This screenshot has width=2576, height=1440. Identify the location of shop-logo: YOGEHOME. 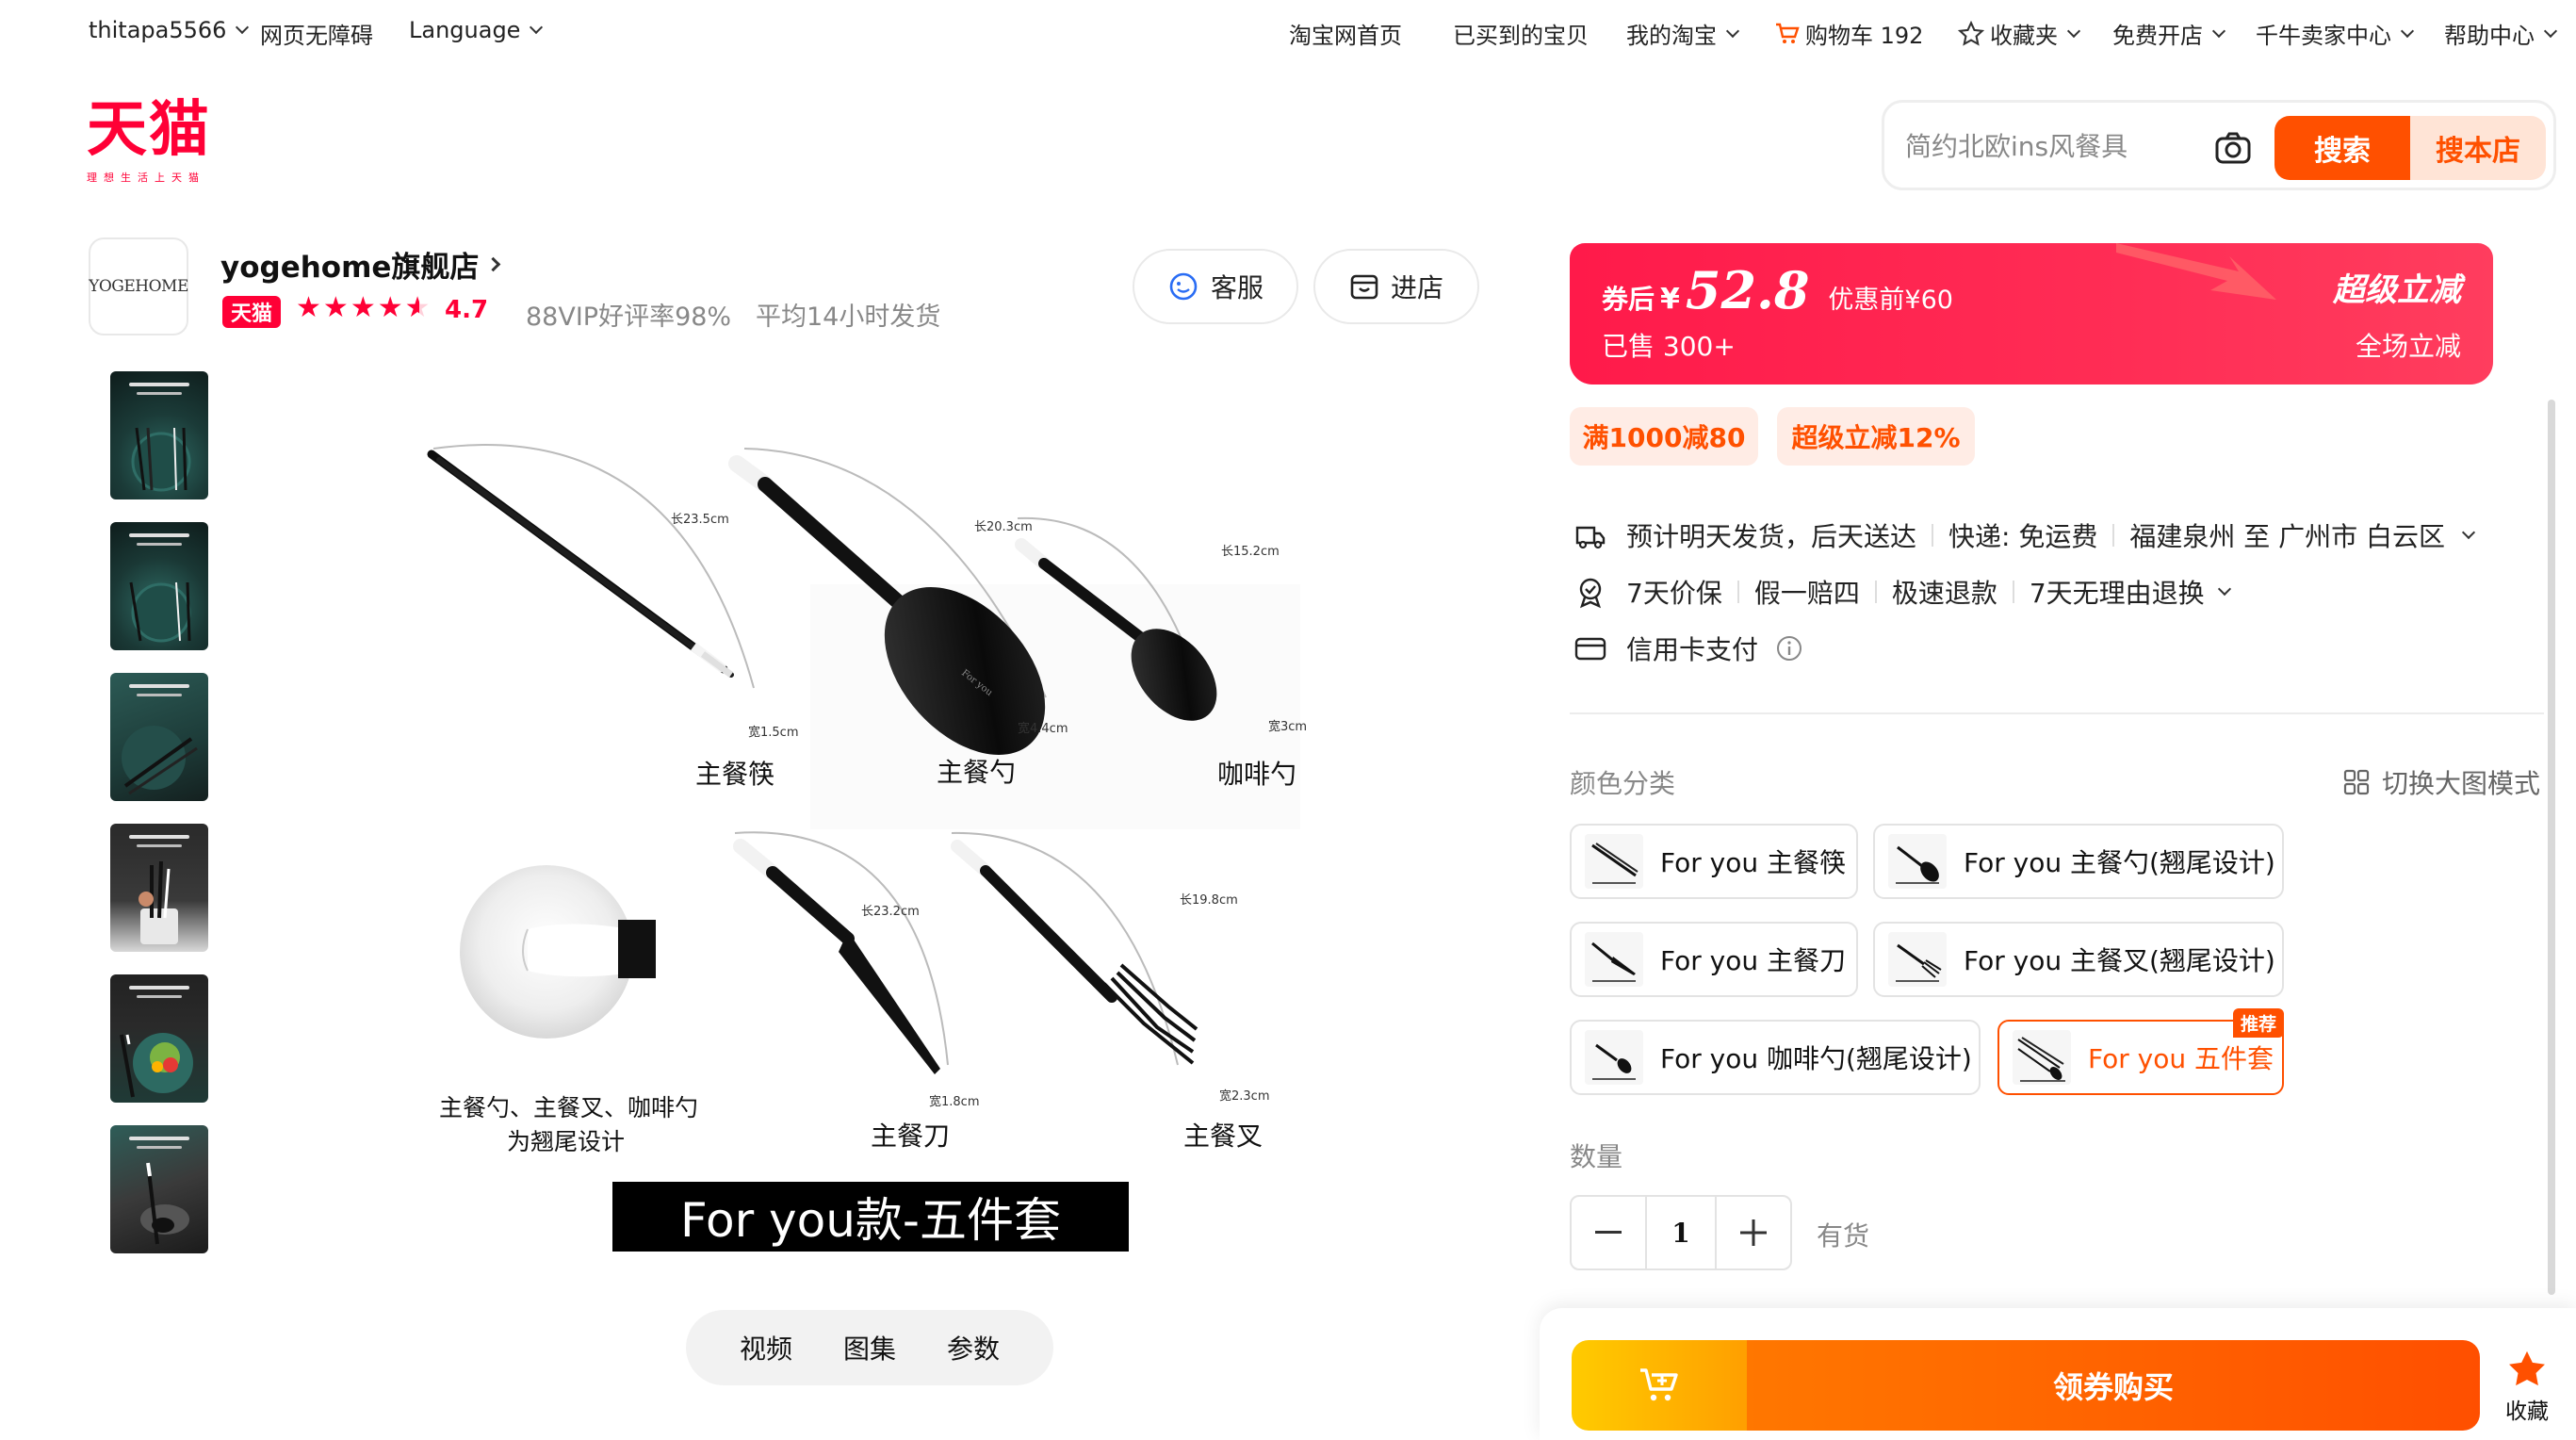
(138, 286).